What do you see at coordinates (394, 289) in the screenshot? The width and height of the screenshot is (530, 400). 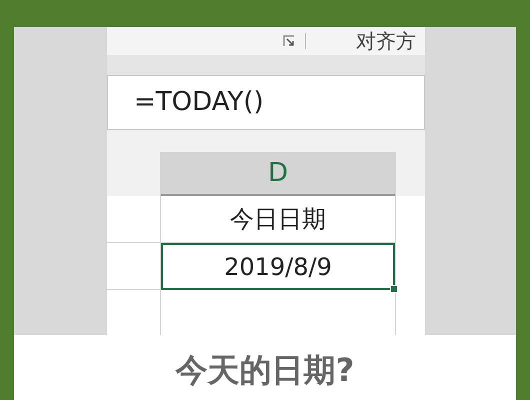 I see `fill-handle` at bounding box center [394, 289].